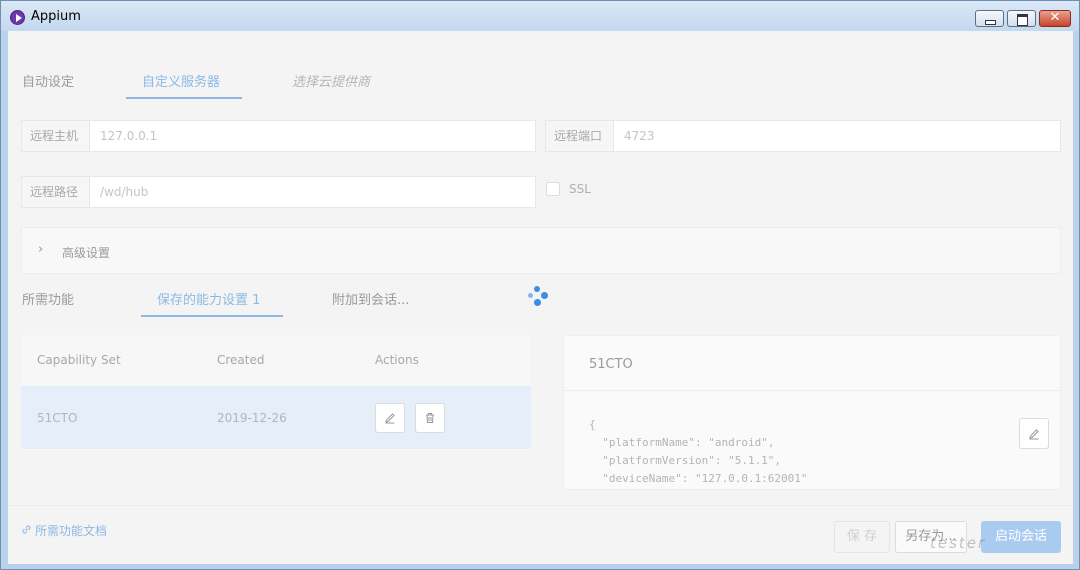  I want to click on minimize-button, so click(989, 18).